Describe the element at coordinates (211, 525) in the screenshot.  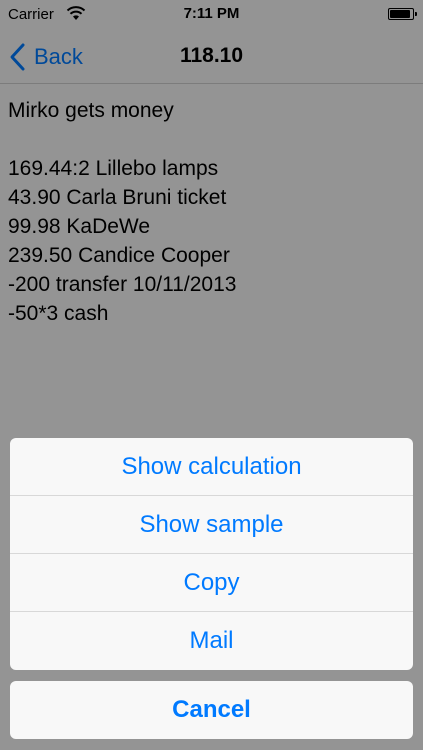
I see `show-sample-button: Show sample` at that location.